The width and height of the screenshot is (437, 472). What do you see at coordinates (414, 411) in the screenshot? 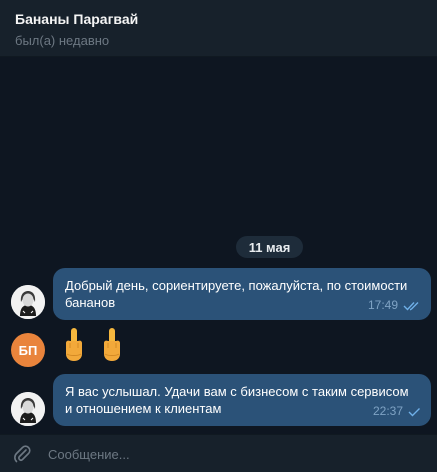
I see `single-check-icon` at bounding box center [414, 411].